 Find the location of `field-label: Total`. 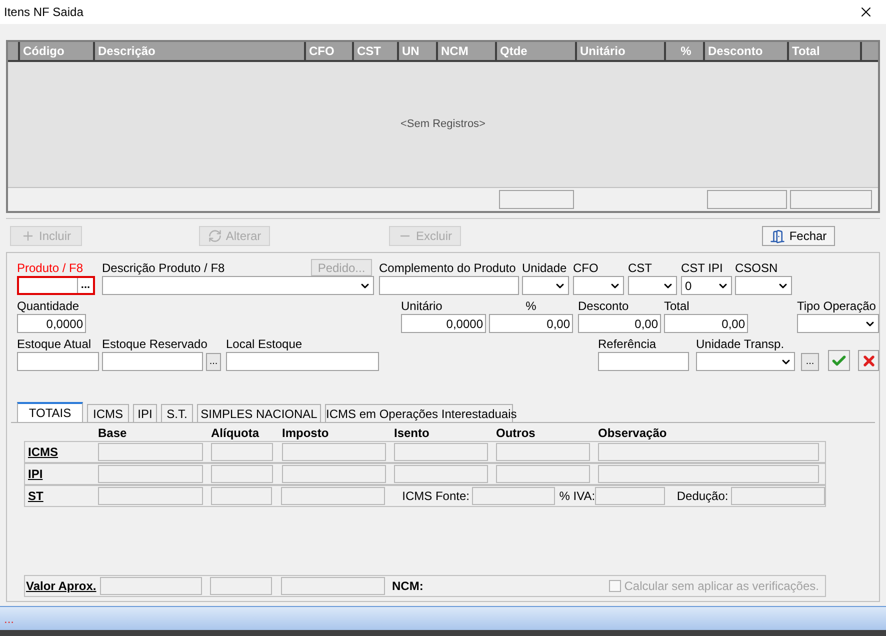

field-label: Total is located at coordinates (677, 306).